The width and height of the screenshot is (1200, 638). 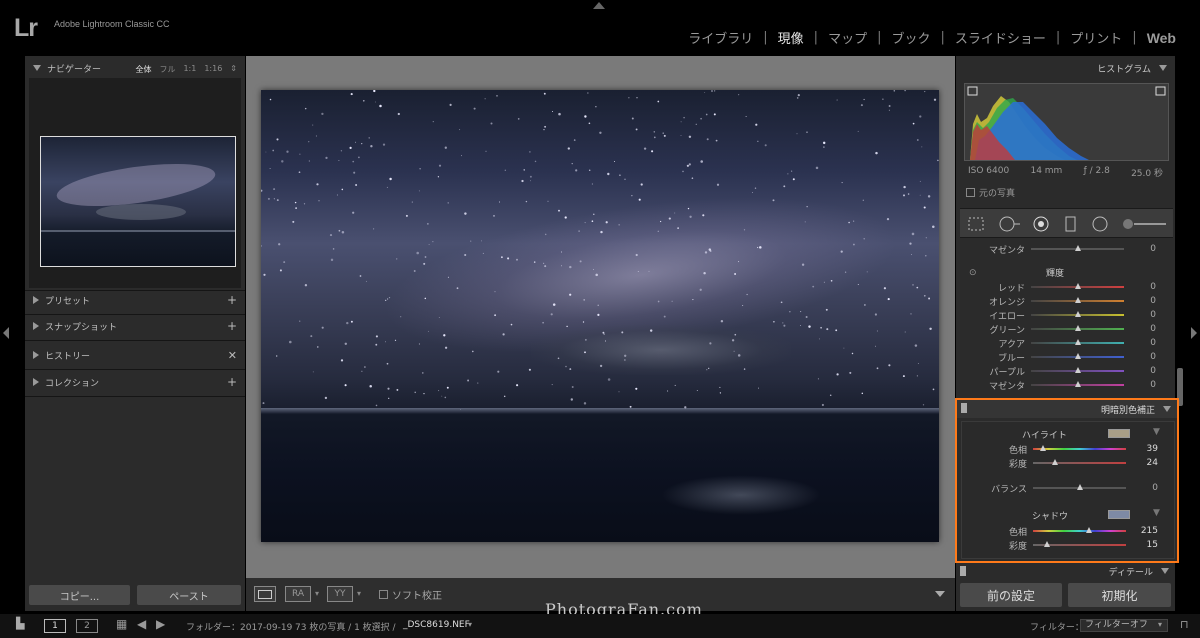 What do you see at coordinates (160, 624) in the screenshot?
I see `forward-arrow-icon: ▶` at bounding box center [160, 624].